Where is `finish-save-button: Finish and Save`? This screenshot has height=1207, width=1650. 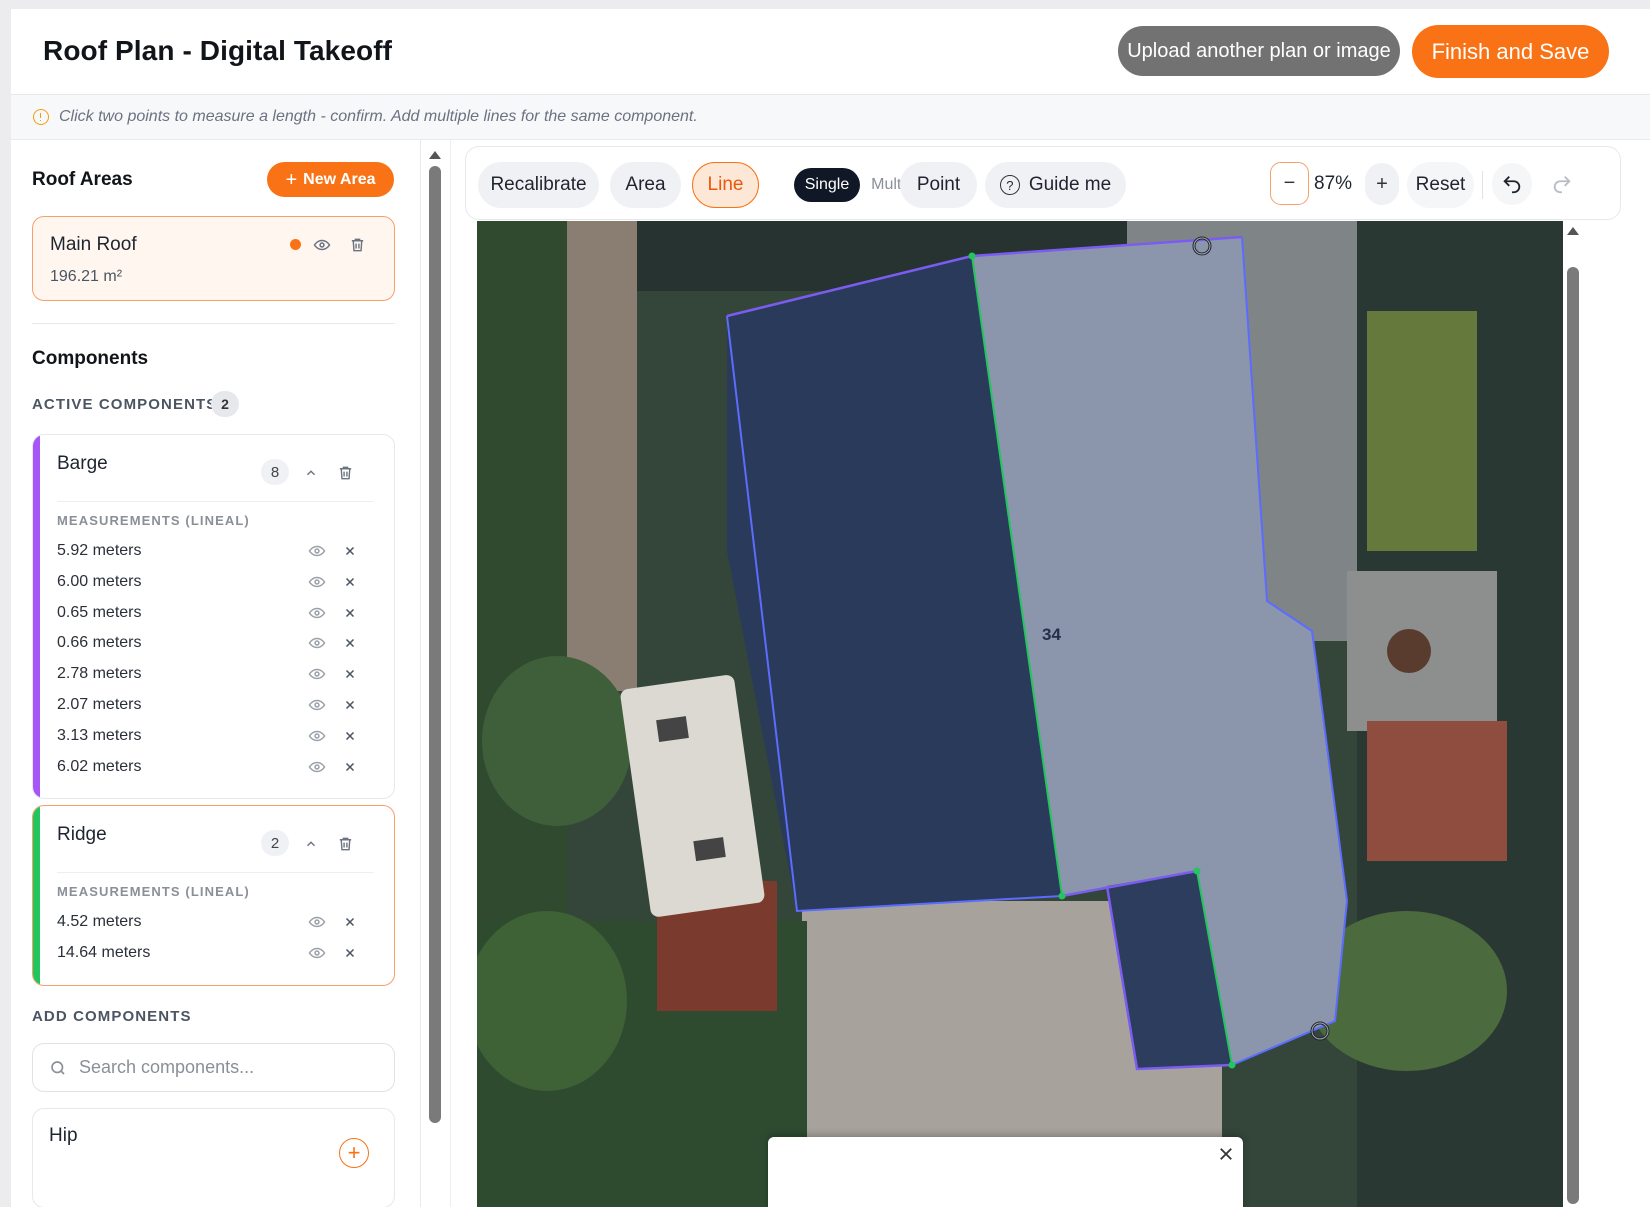 finish-save-button: Finish and Save is located at coordinates (1510, 51).